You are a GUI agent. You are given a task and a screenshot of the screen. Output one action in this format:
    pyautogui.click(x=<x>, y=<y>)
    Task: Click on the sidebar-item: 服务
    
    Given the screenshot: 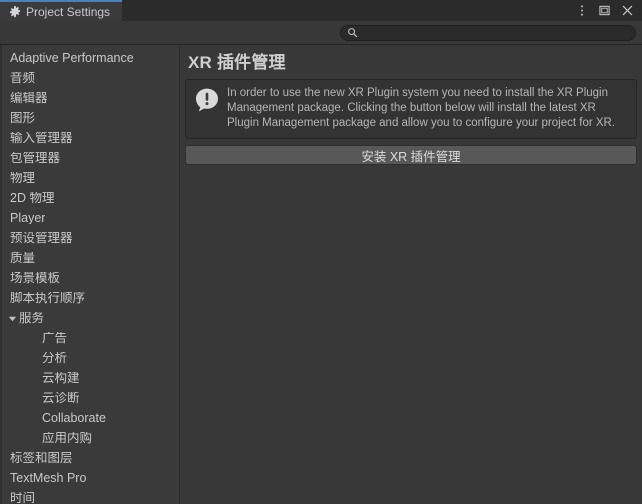 What is the action you would take?
    pyautogui.click(x=90, y=318)
    